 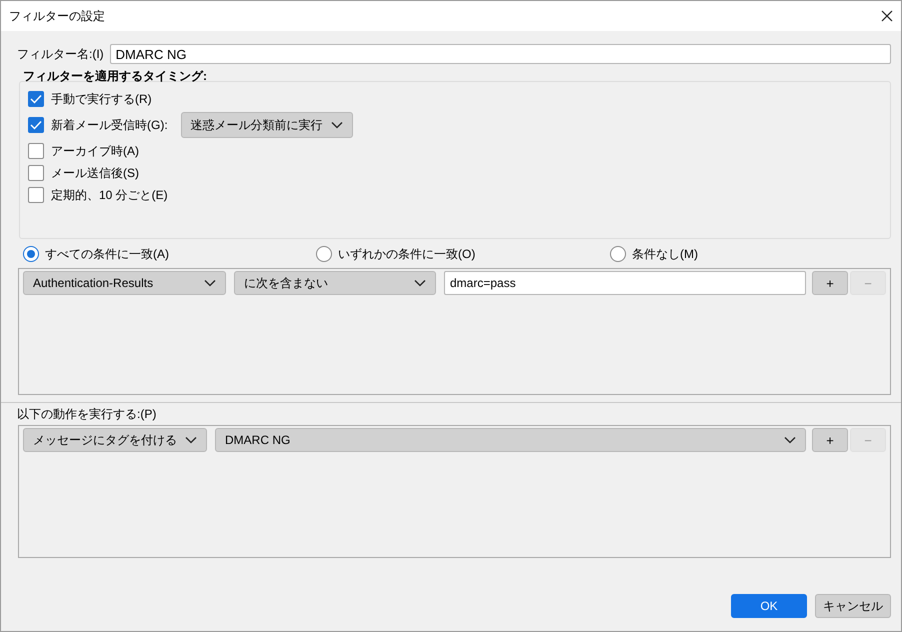 What do you see at coordinates (335, 283) in the screenshot?
I see `condition-operator-dropdown: に次を含まない` at bounding box center [335, 283].